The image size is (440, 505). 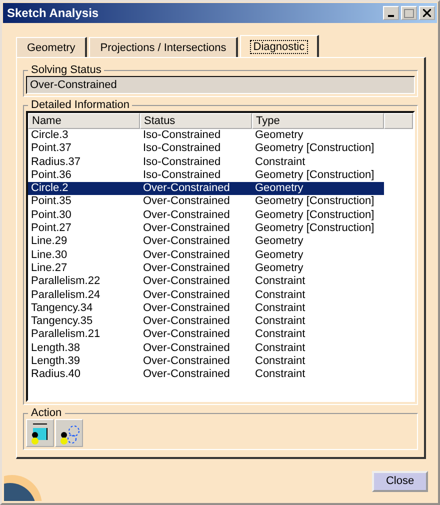 What do you see at coordinates (318, 121) in the screenshot?
I see `column-header: Type` at bounding box center [318, 121].